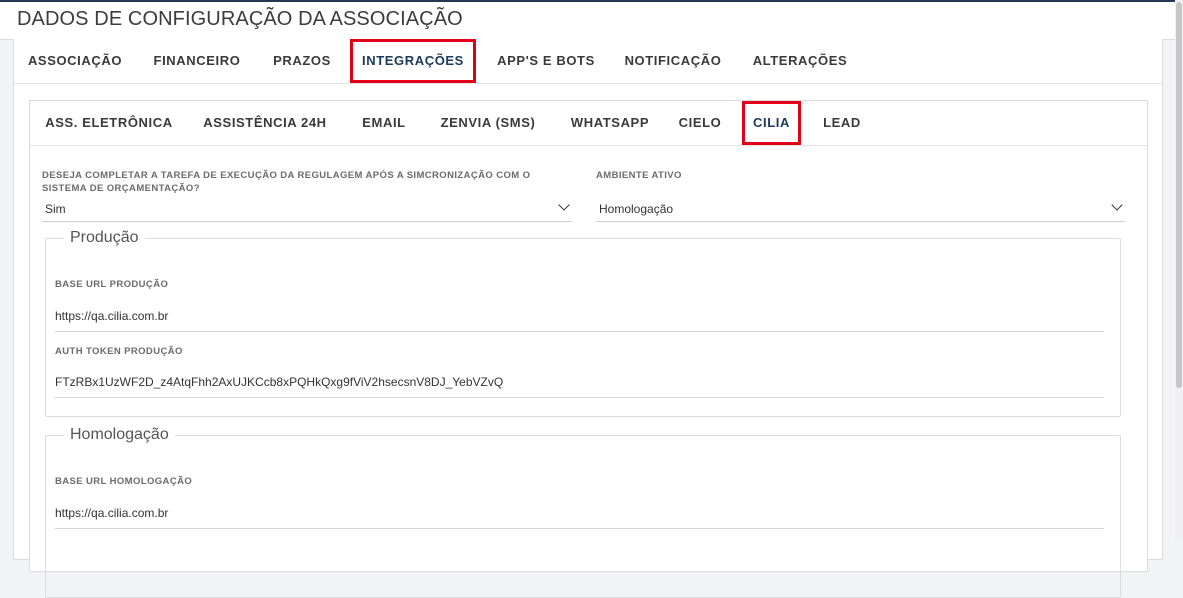 The width and height of the screenshot is (1183, 598). Describe the element at coordinates (307, 210) in the screenshot. I see `complete-task-select: Sim` at that location.